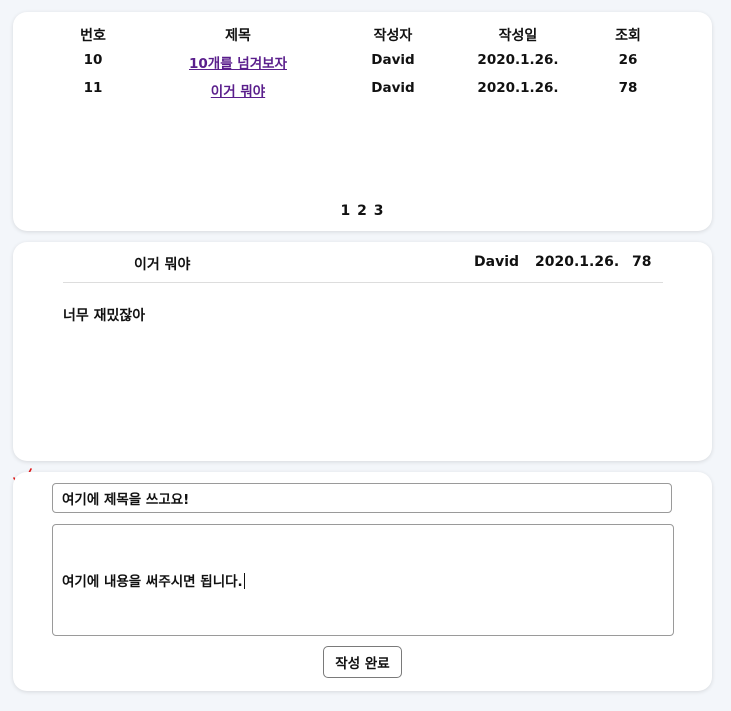 The width and height of the screenshot is (731, 711). What do you see at coordinates (393, 36) in the screenshot?
I see `header-author: 작성자` at bounding box center [393, 36].